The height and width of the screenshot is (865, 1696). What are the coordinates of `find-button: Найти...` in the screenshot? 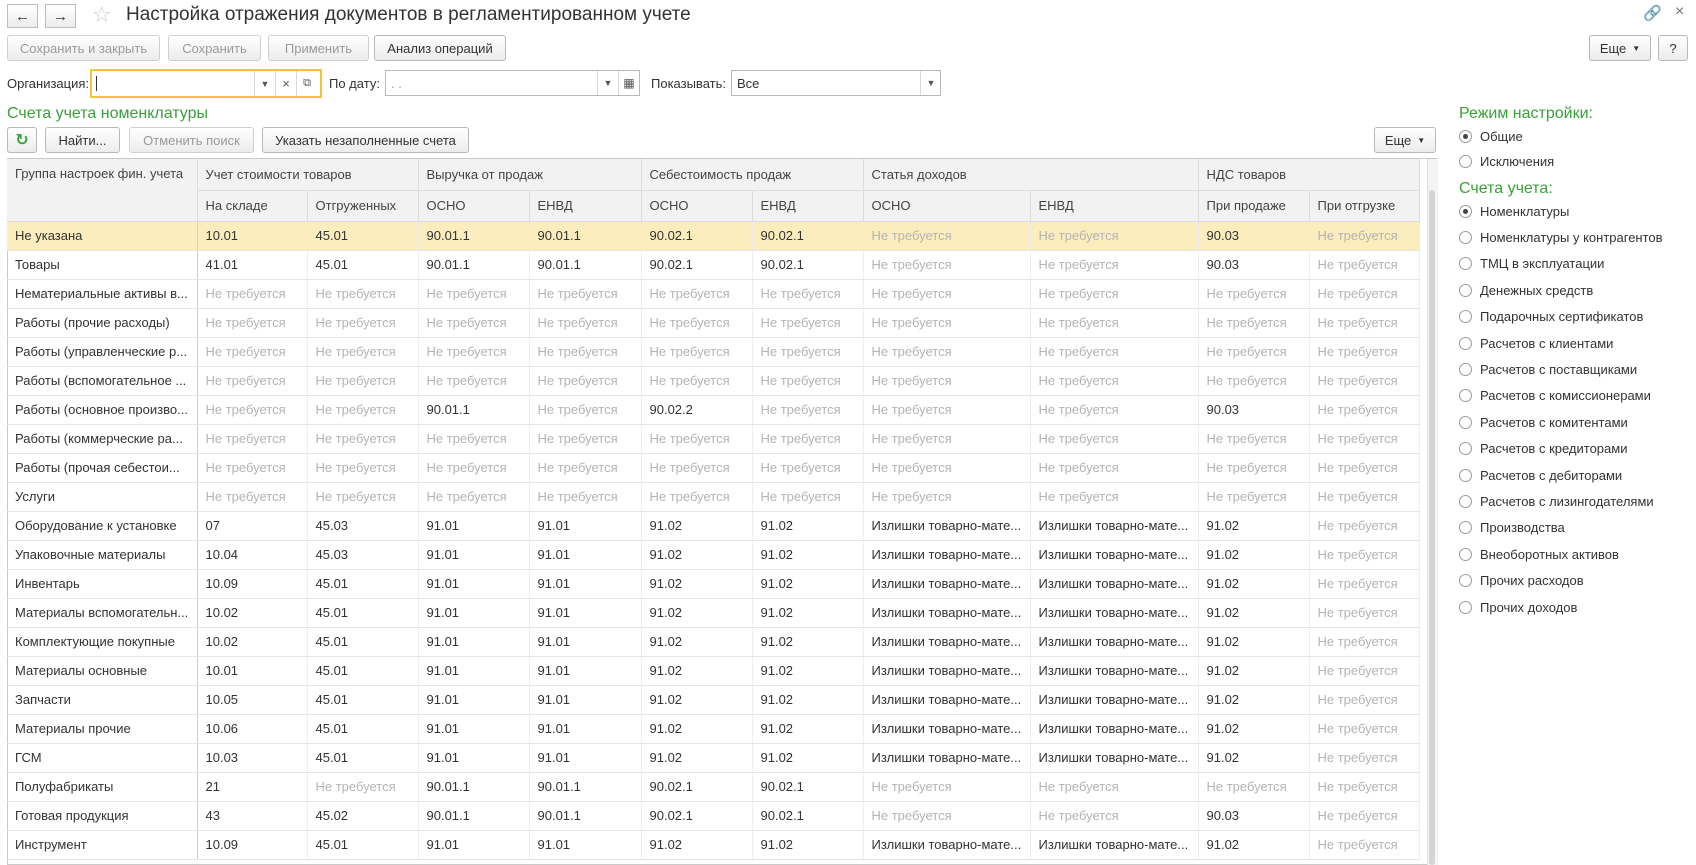 It's located at (82, 140).